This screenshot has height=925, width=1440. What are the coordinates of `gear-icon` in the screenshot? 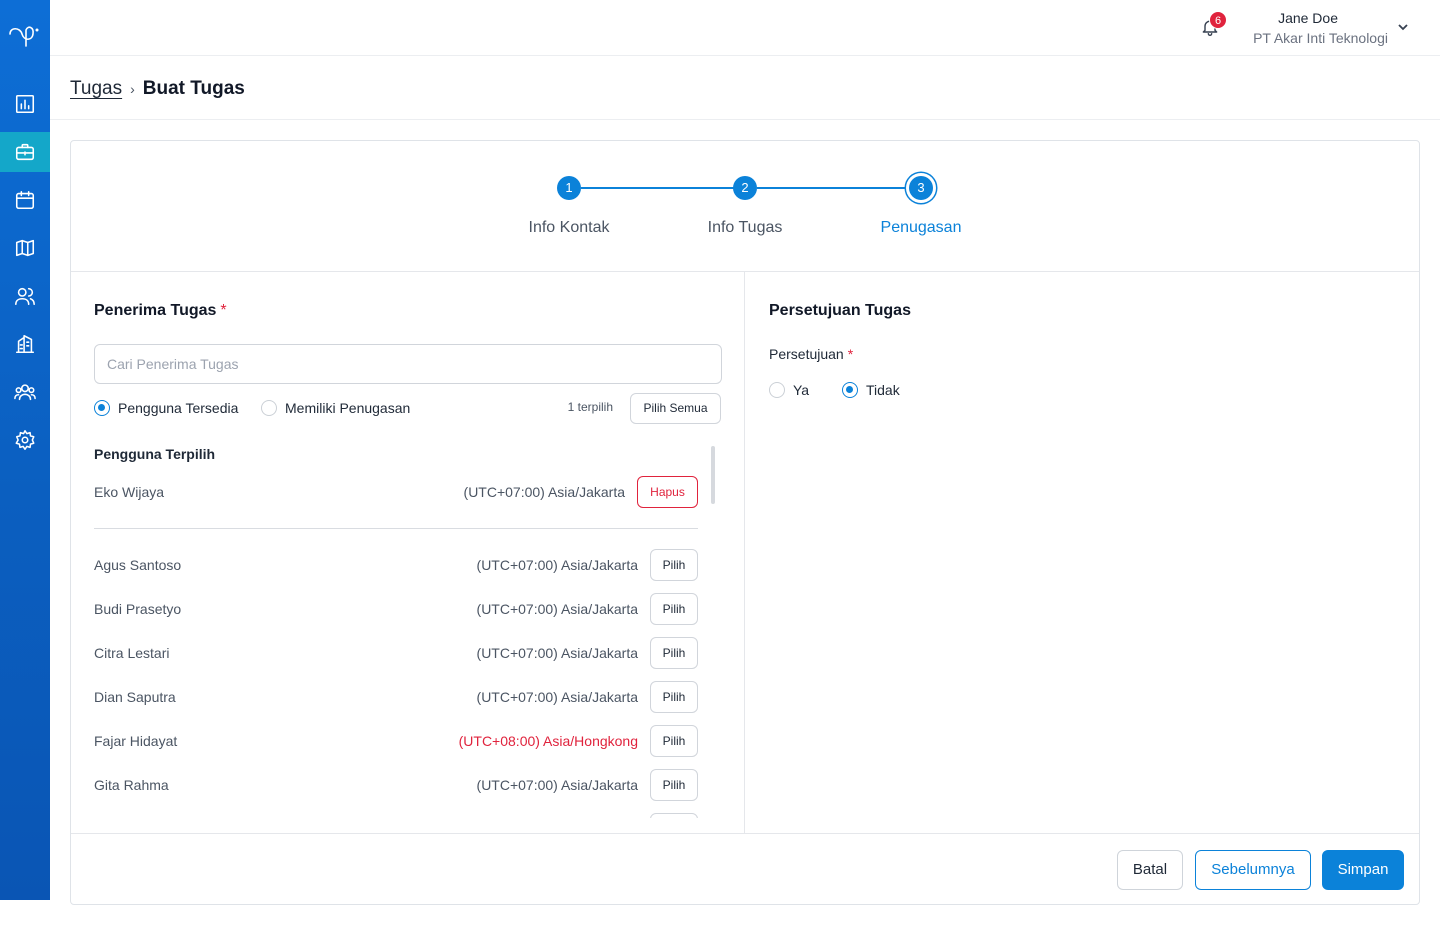 It's located at (25, 440).